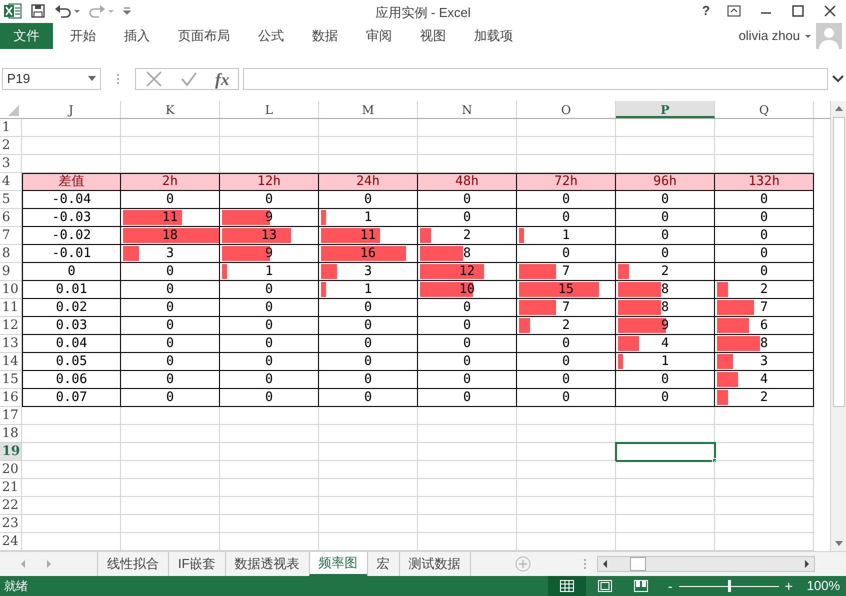  I want to click on window-title: 应用实例 - Excel, so click(423, 13).